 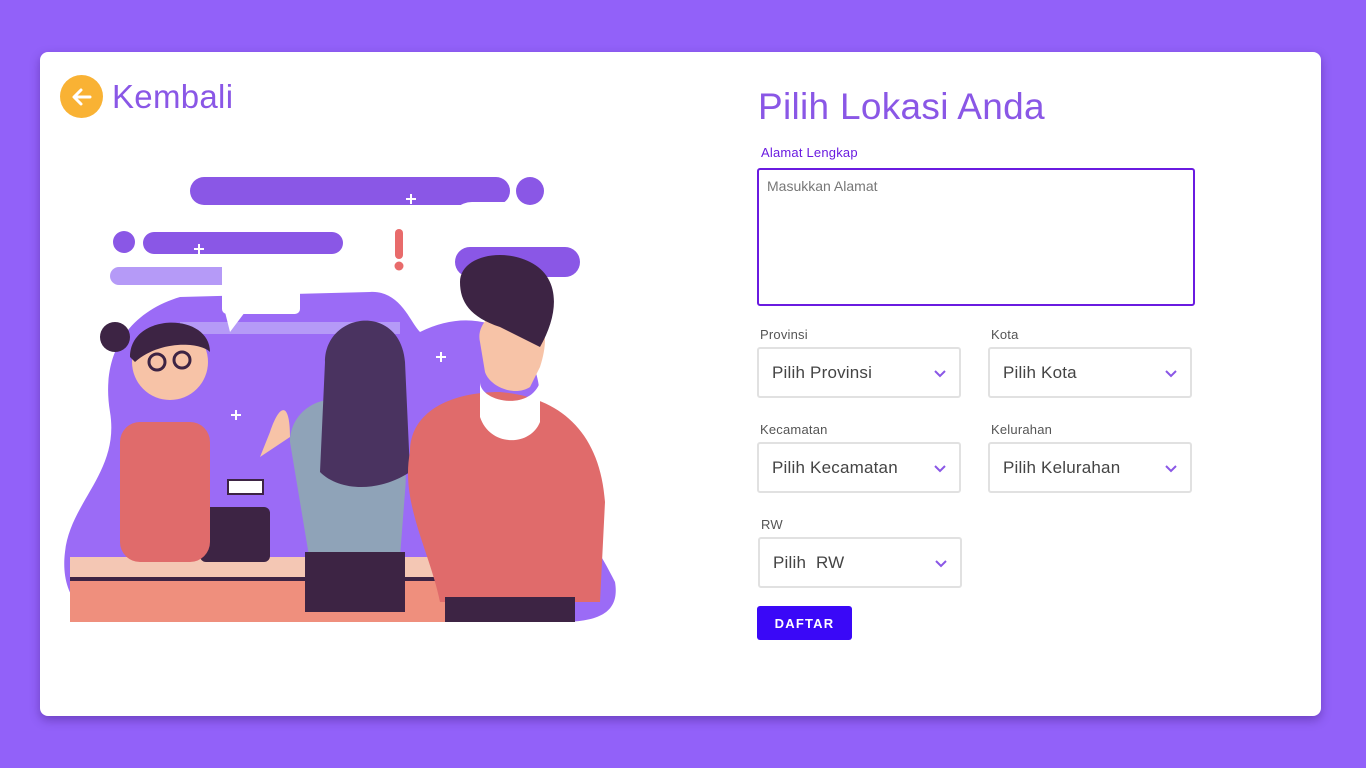 I want to click on kecamatan-label: Kecamatan, so click(x=794, y=429).